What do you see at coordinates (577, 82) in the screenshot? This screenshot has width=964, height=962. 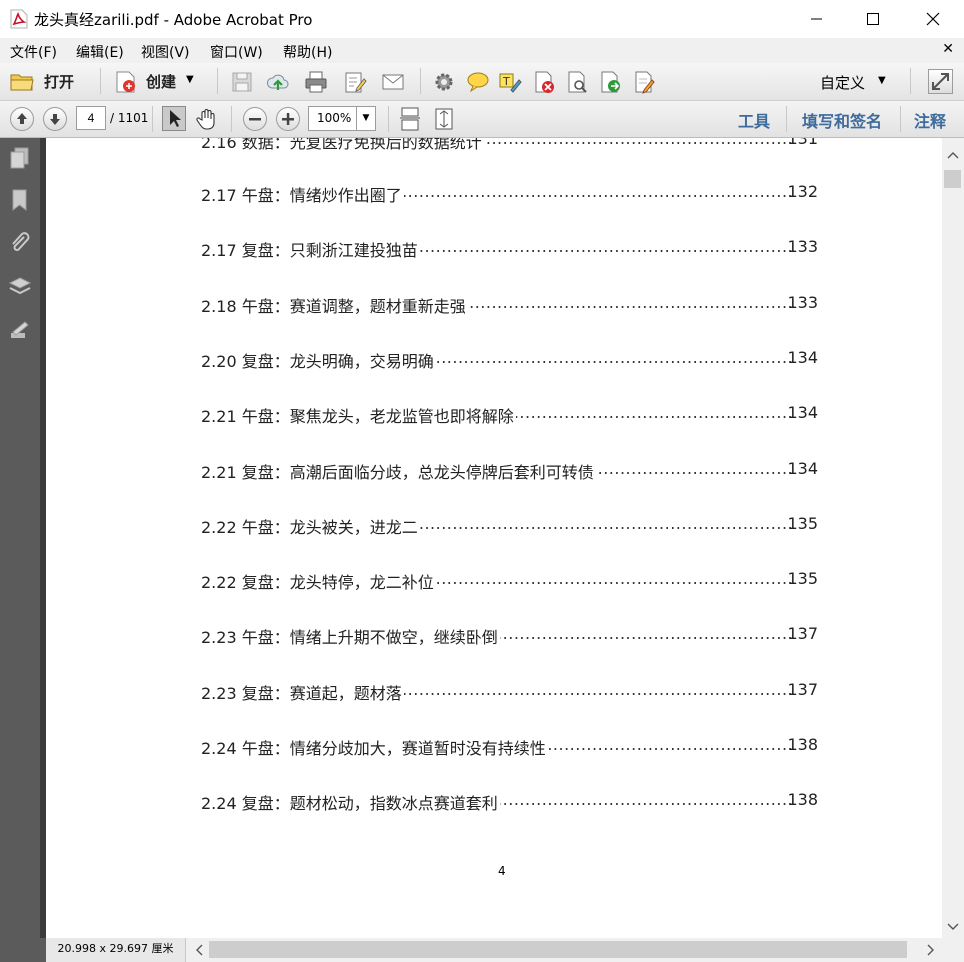 I see `search-pages-icon` at bounding box center [577, 82].